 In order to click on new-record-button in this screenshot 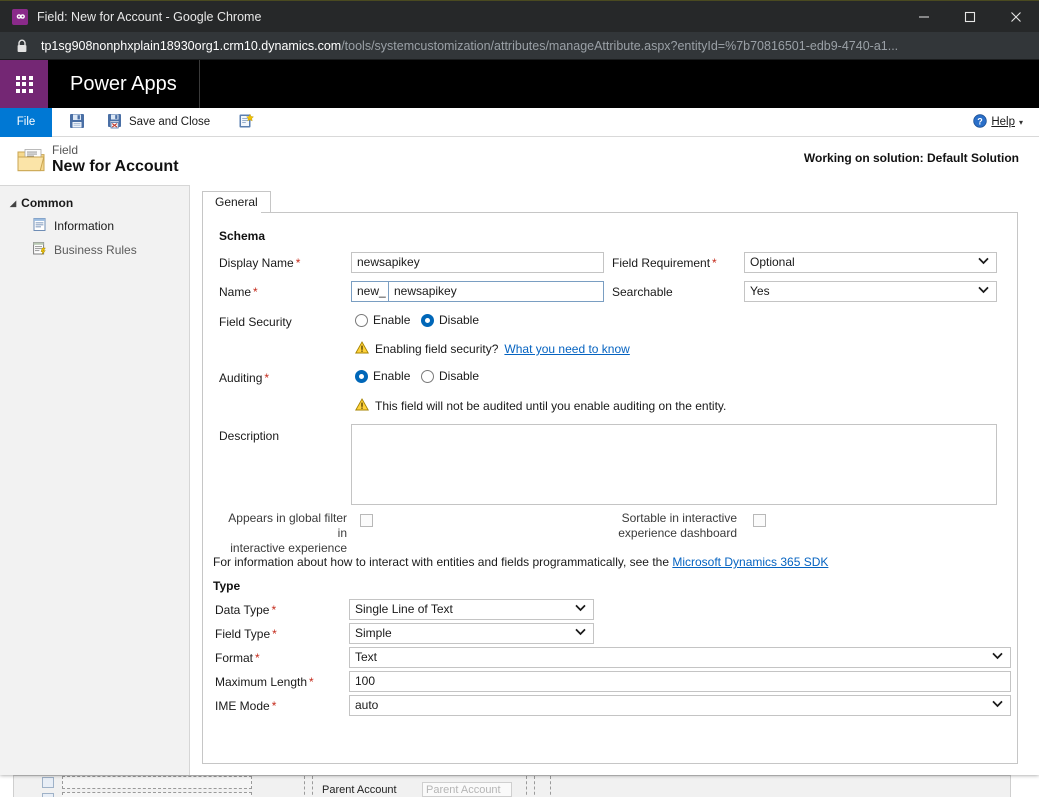, I will do `click(249, 122)`.